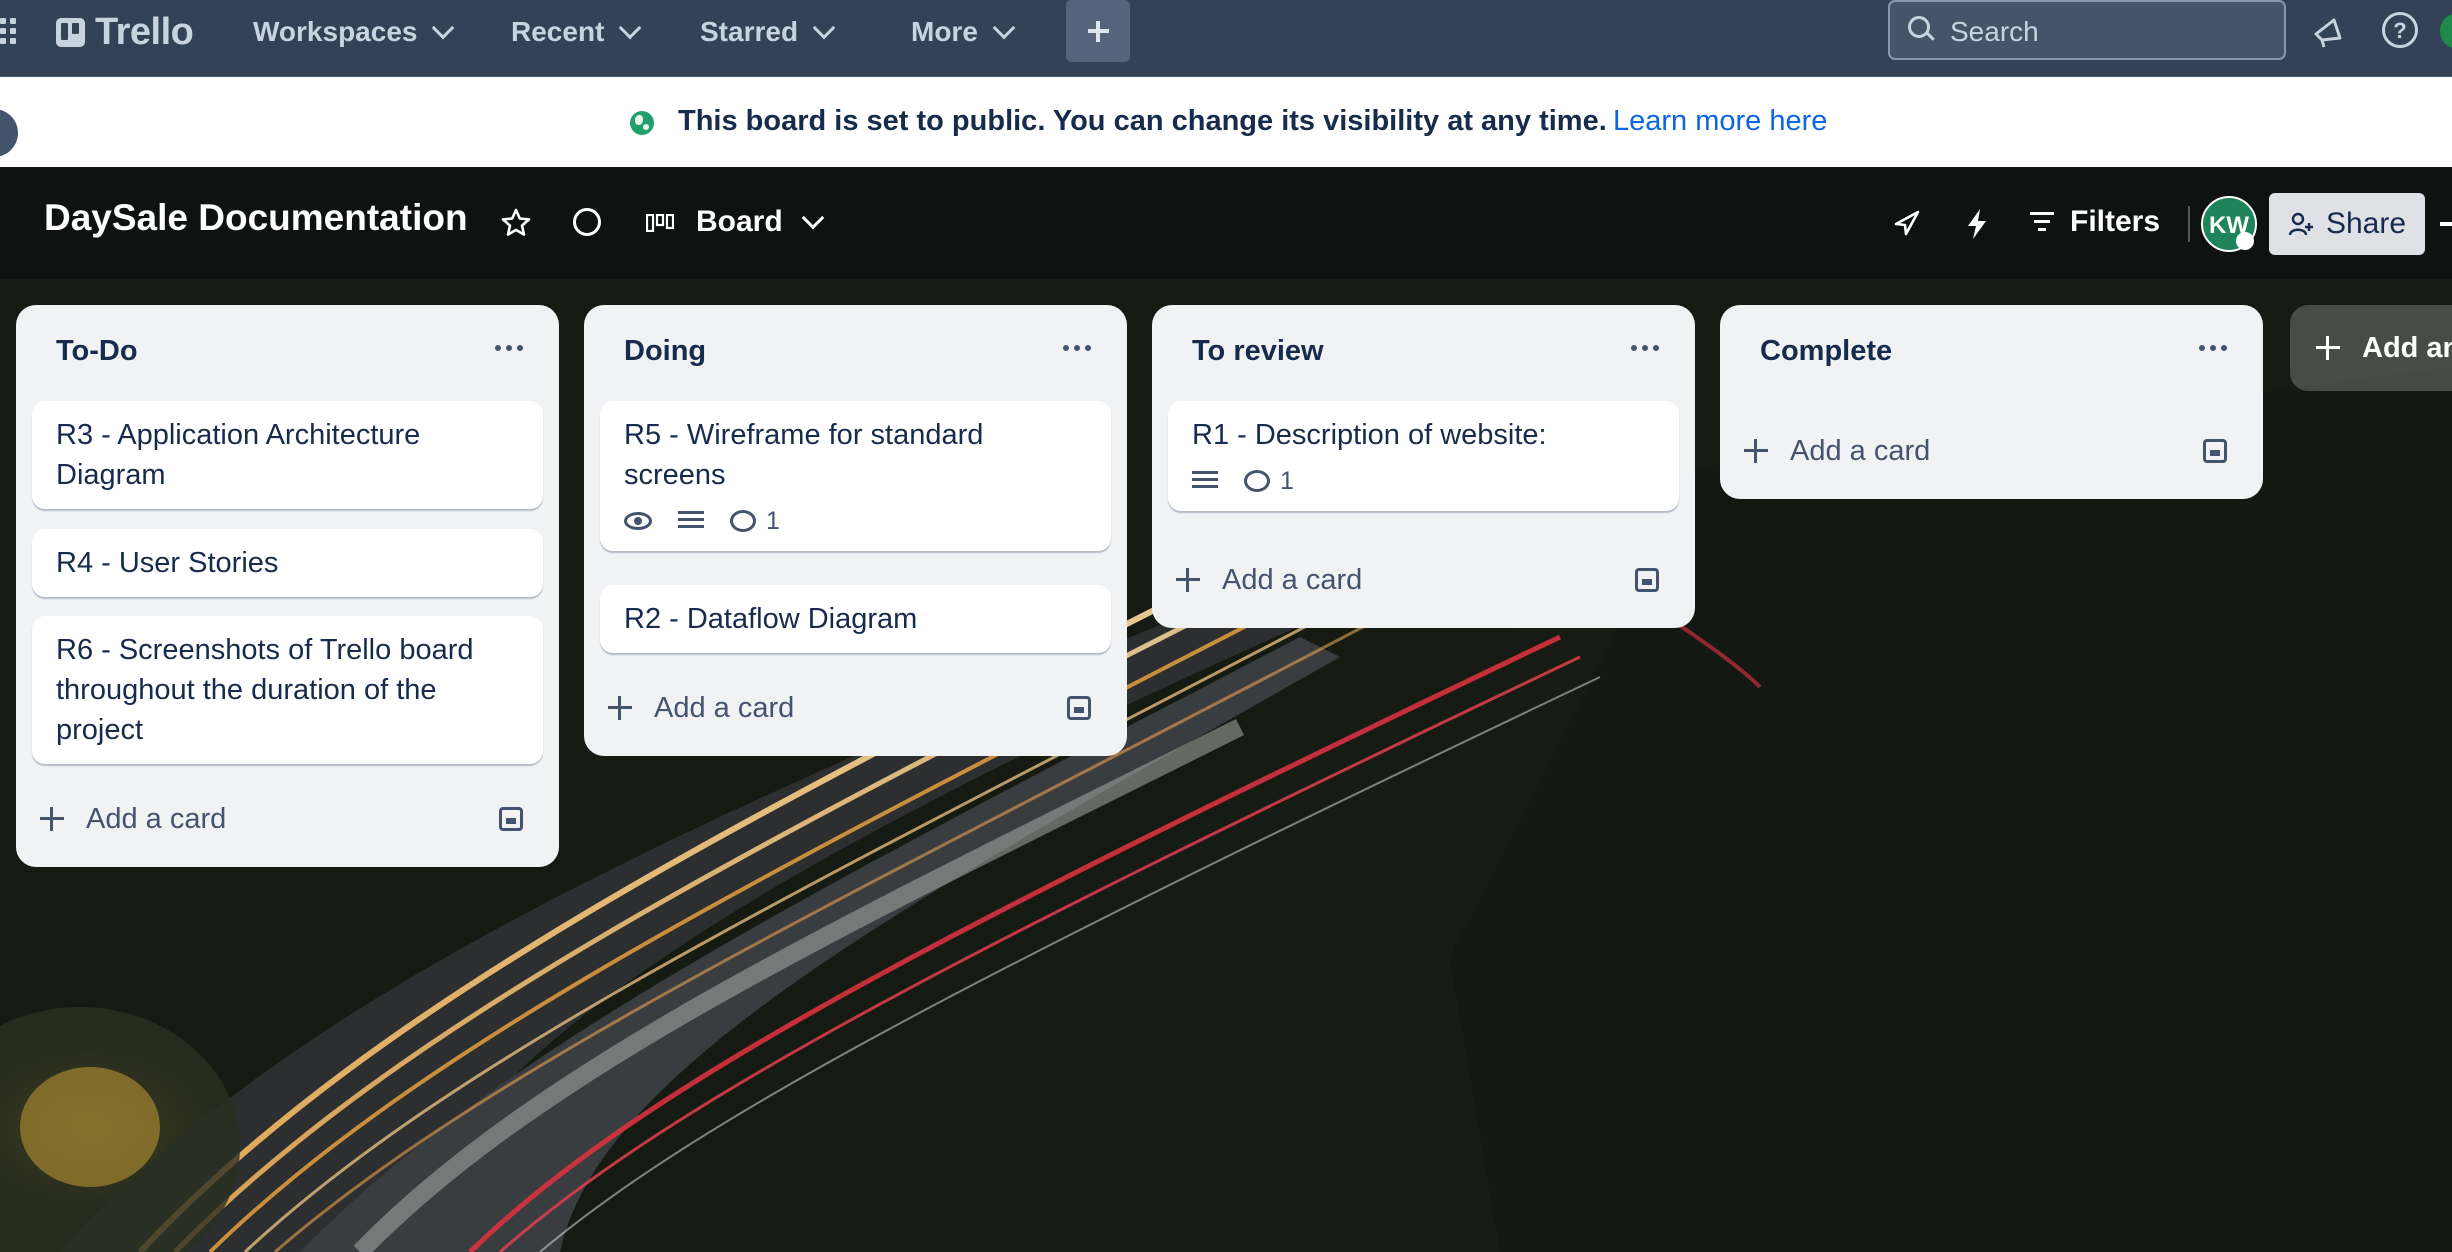  I want to click on more-label: More, so click(944, 31).